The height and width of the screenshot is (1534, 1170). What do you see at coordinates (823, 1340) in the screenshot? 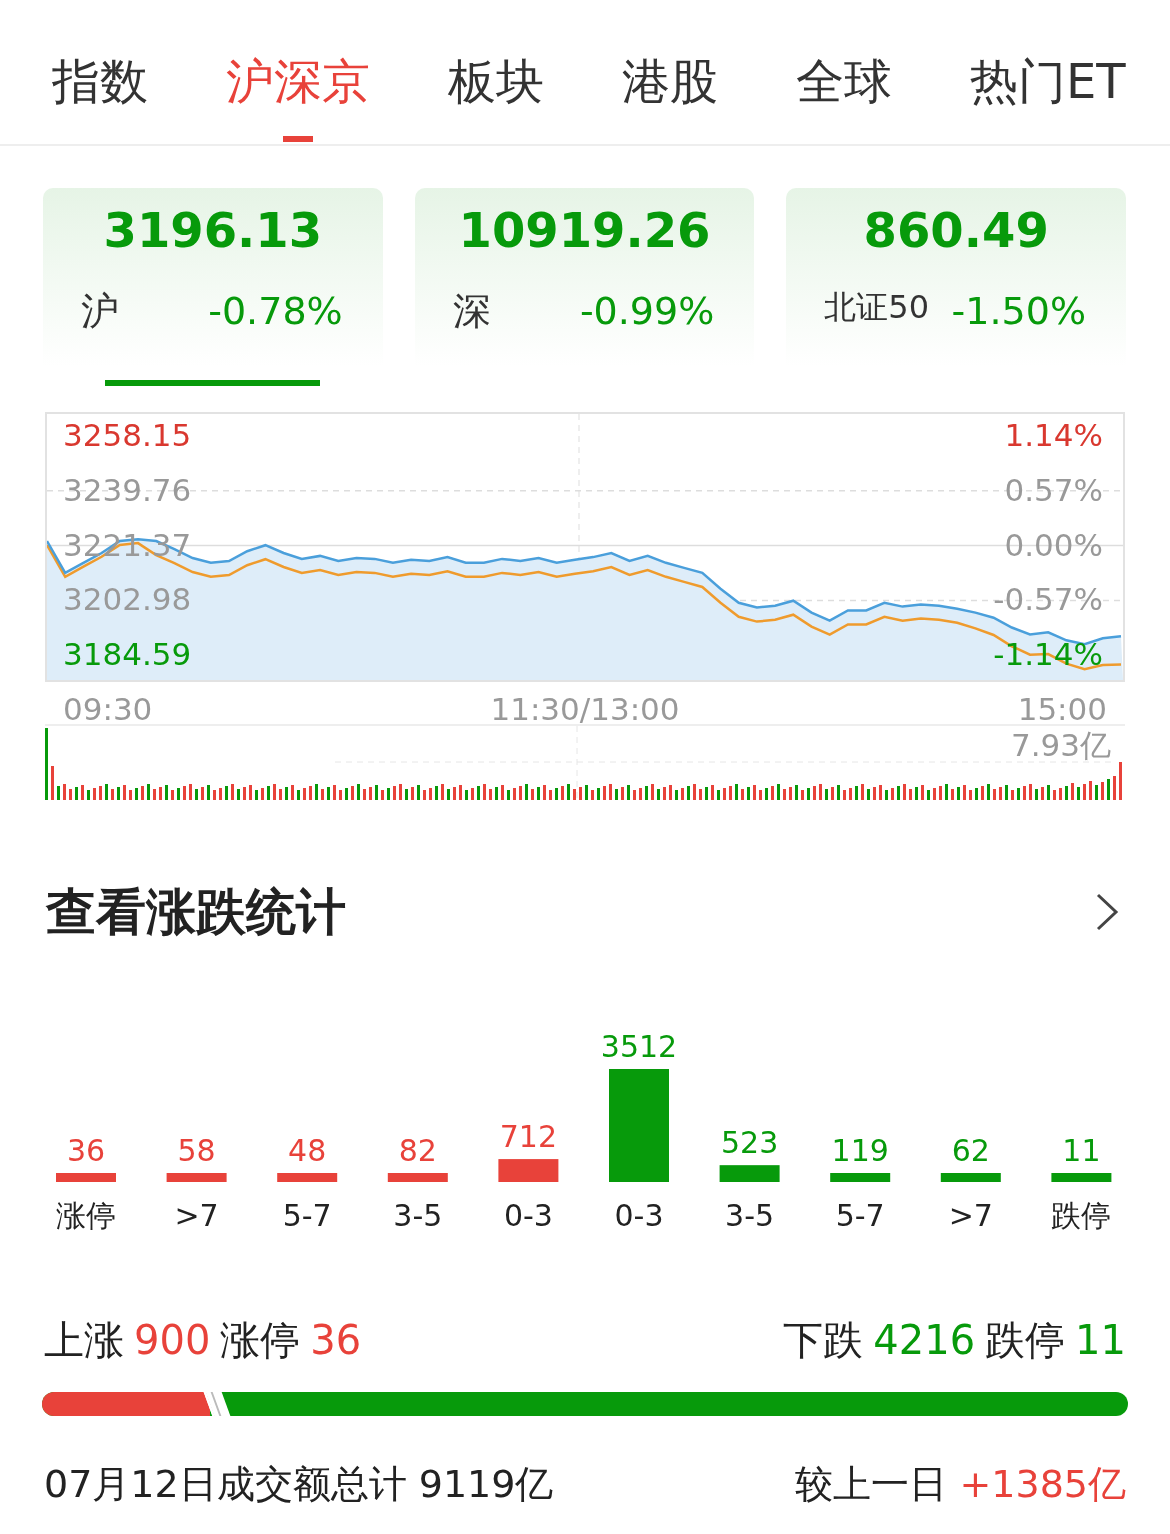
I see `summary-label: 下跌` at bounding box center [823, 1340].